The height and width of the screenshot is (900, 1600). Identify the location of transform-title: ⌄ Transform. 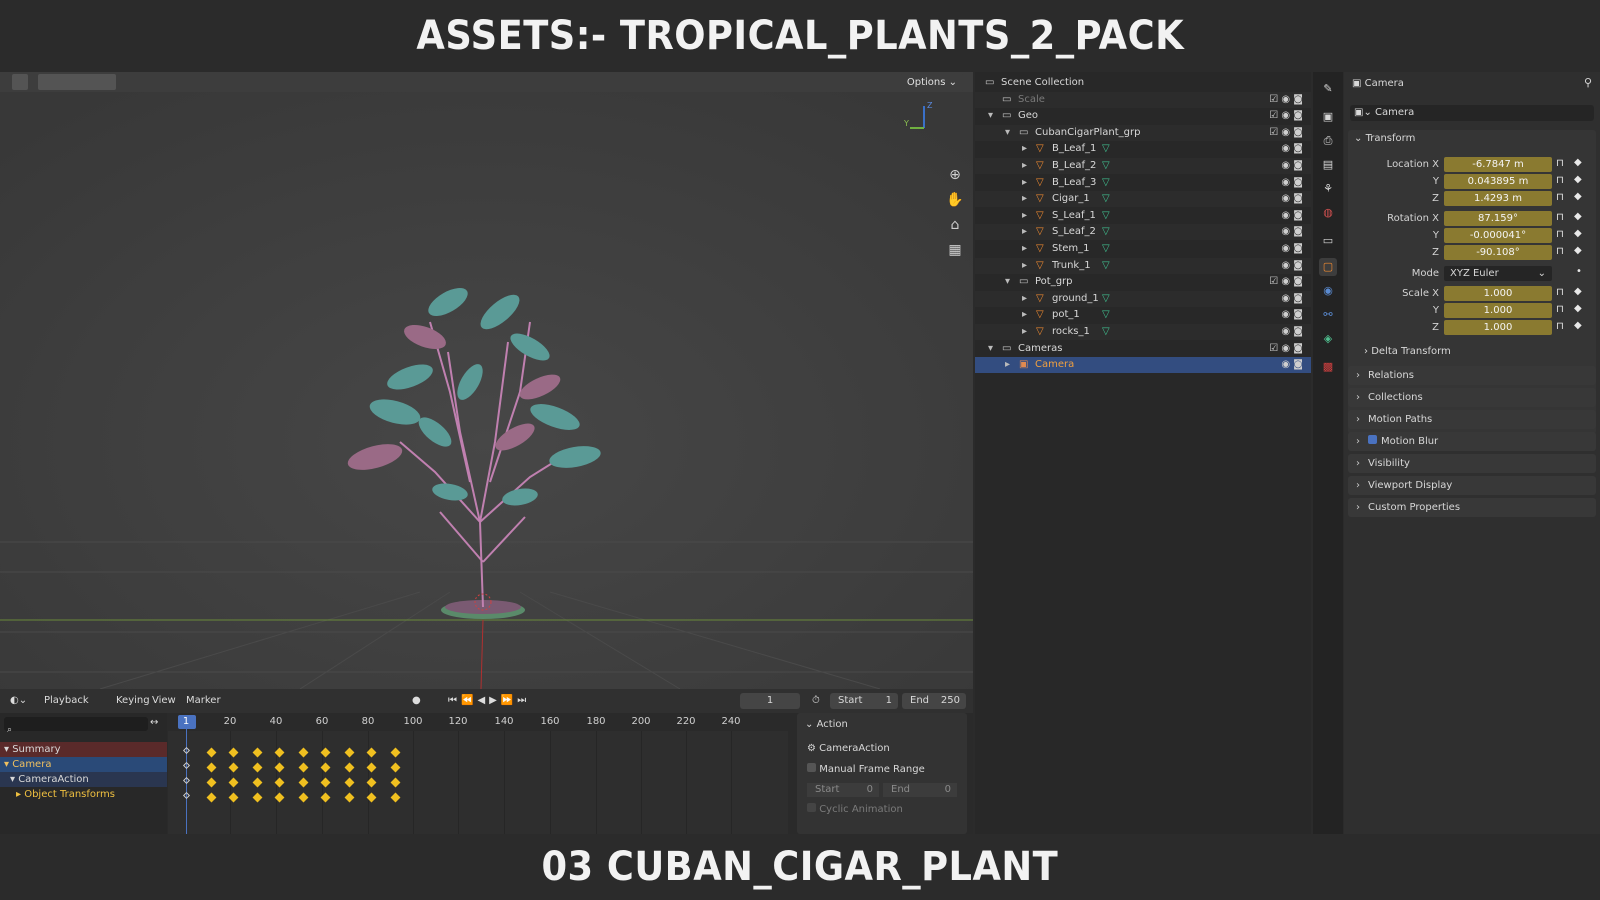
(1384, 138).